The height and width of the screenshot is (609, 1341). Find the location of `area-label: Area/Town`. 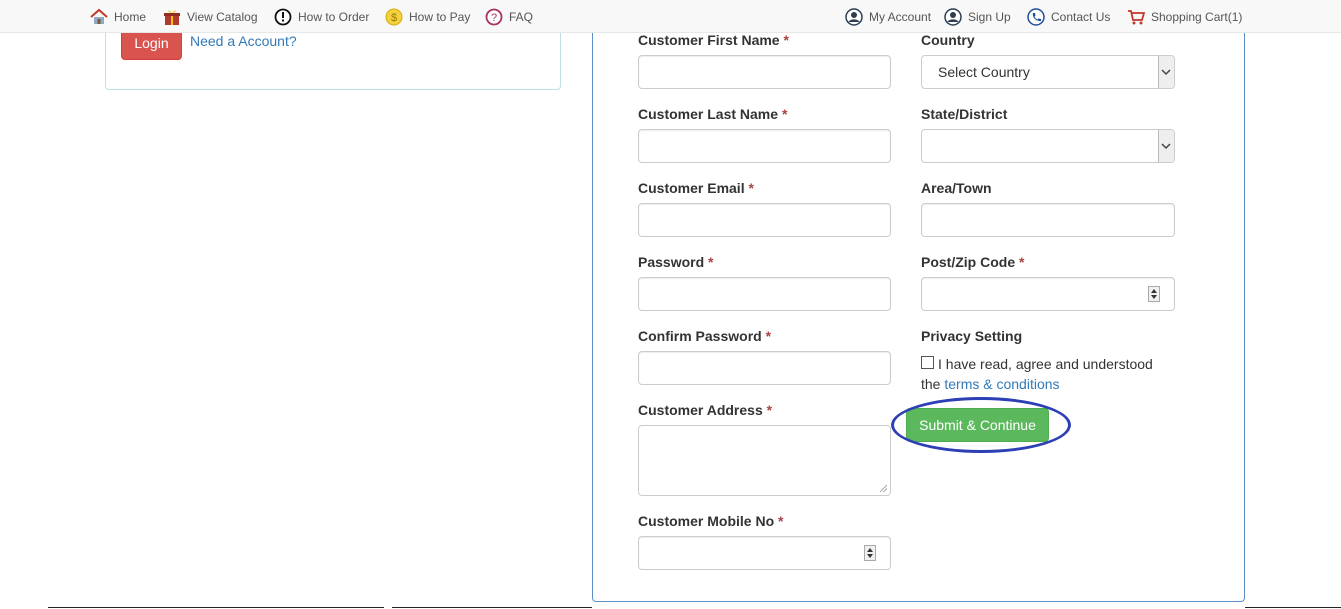

area-label: Area/Town is located at coordinates (956, 188).